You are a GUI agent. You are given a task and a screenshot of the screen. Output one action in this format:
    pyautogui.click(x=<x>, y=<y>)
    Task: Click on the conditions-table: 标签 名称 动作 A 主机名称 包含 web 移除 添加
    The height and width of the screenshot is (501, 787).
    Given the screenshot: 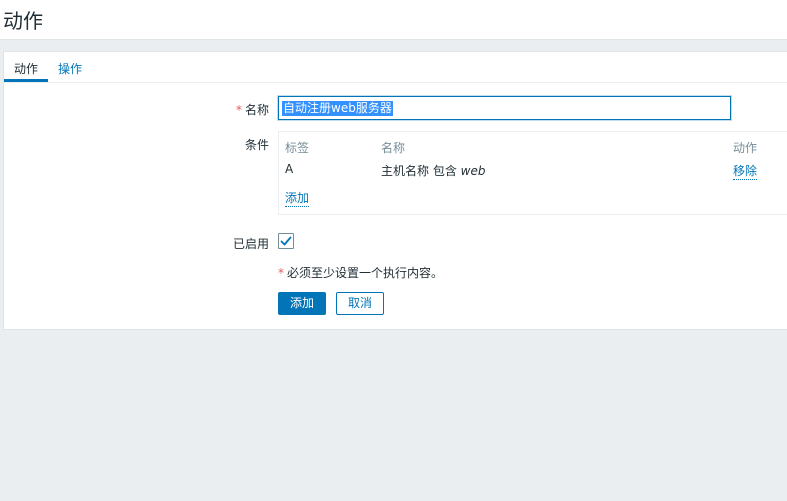 What is the action you would take?
    pyautogui.click(x=532, y=173)
    